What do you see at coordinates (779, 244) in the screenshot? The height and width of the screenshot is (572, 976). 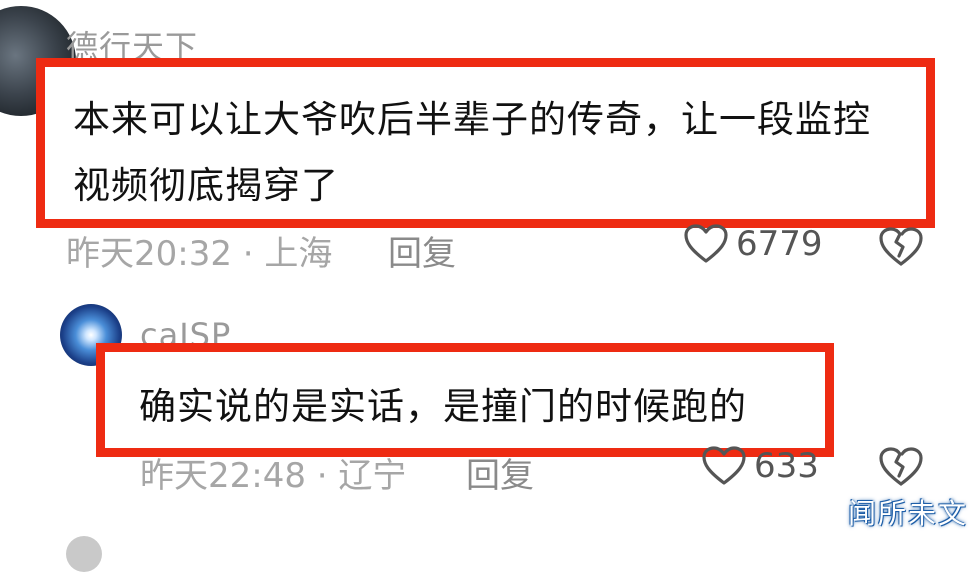 I see `like-count: 6779` at bounding box center [779, 244].